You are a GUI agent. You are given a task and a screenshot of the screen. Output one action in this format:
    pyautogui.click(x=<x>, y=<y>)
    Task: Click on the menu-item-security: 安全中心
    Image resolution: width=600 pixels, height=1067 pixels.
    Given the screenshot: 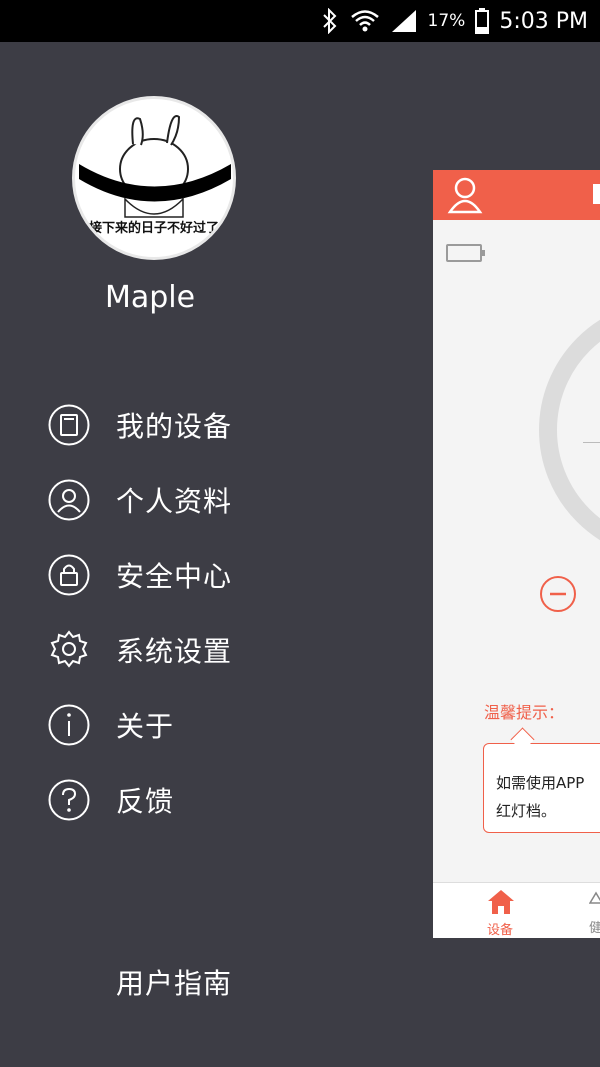 What is the action you would take?
    pyautogui.click(x=140, y=574)
    